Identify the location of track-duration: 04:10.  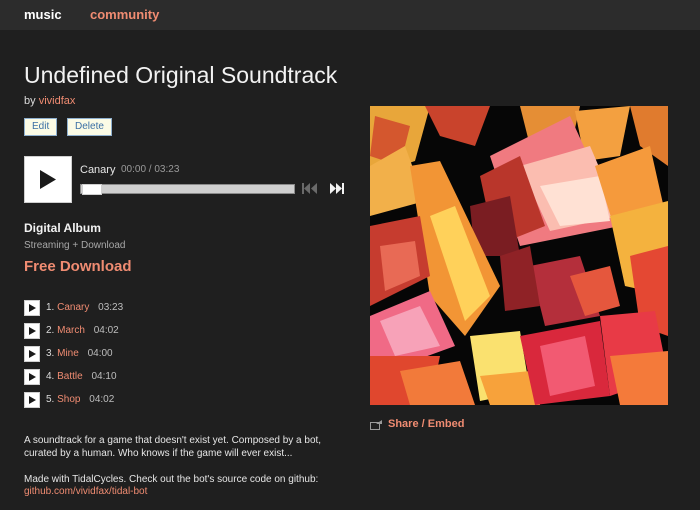
(104, 376).